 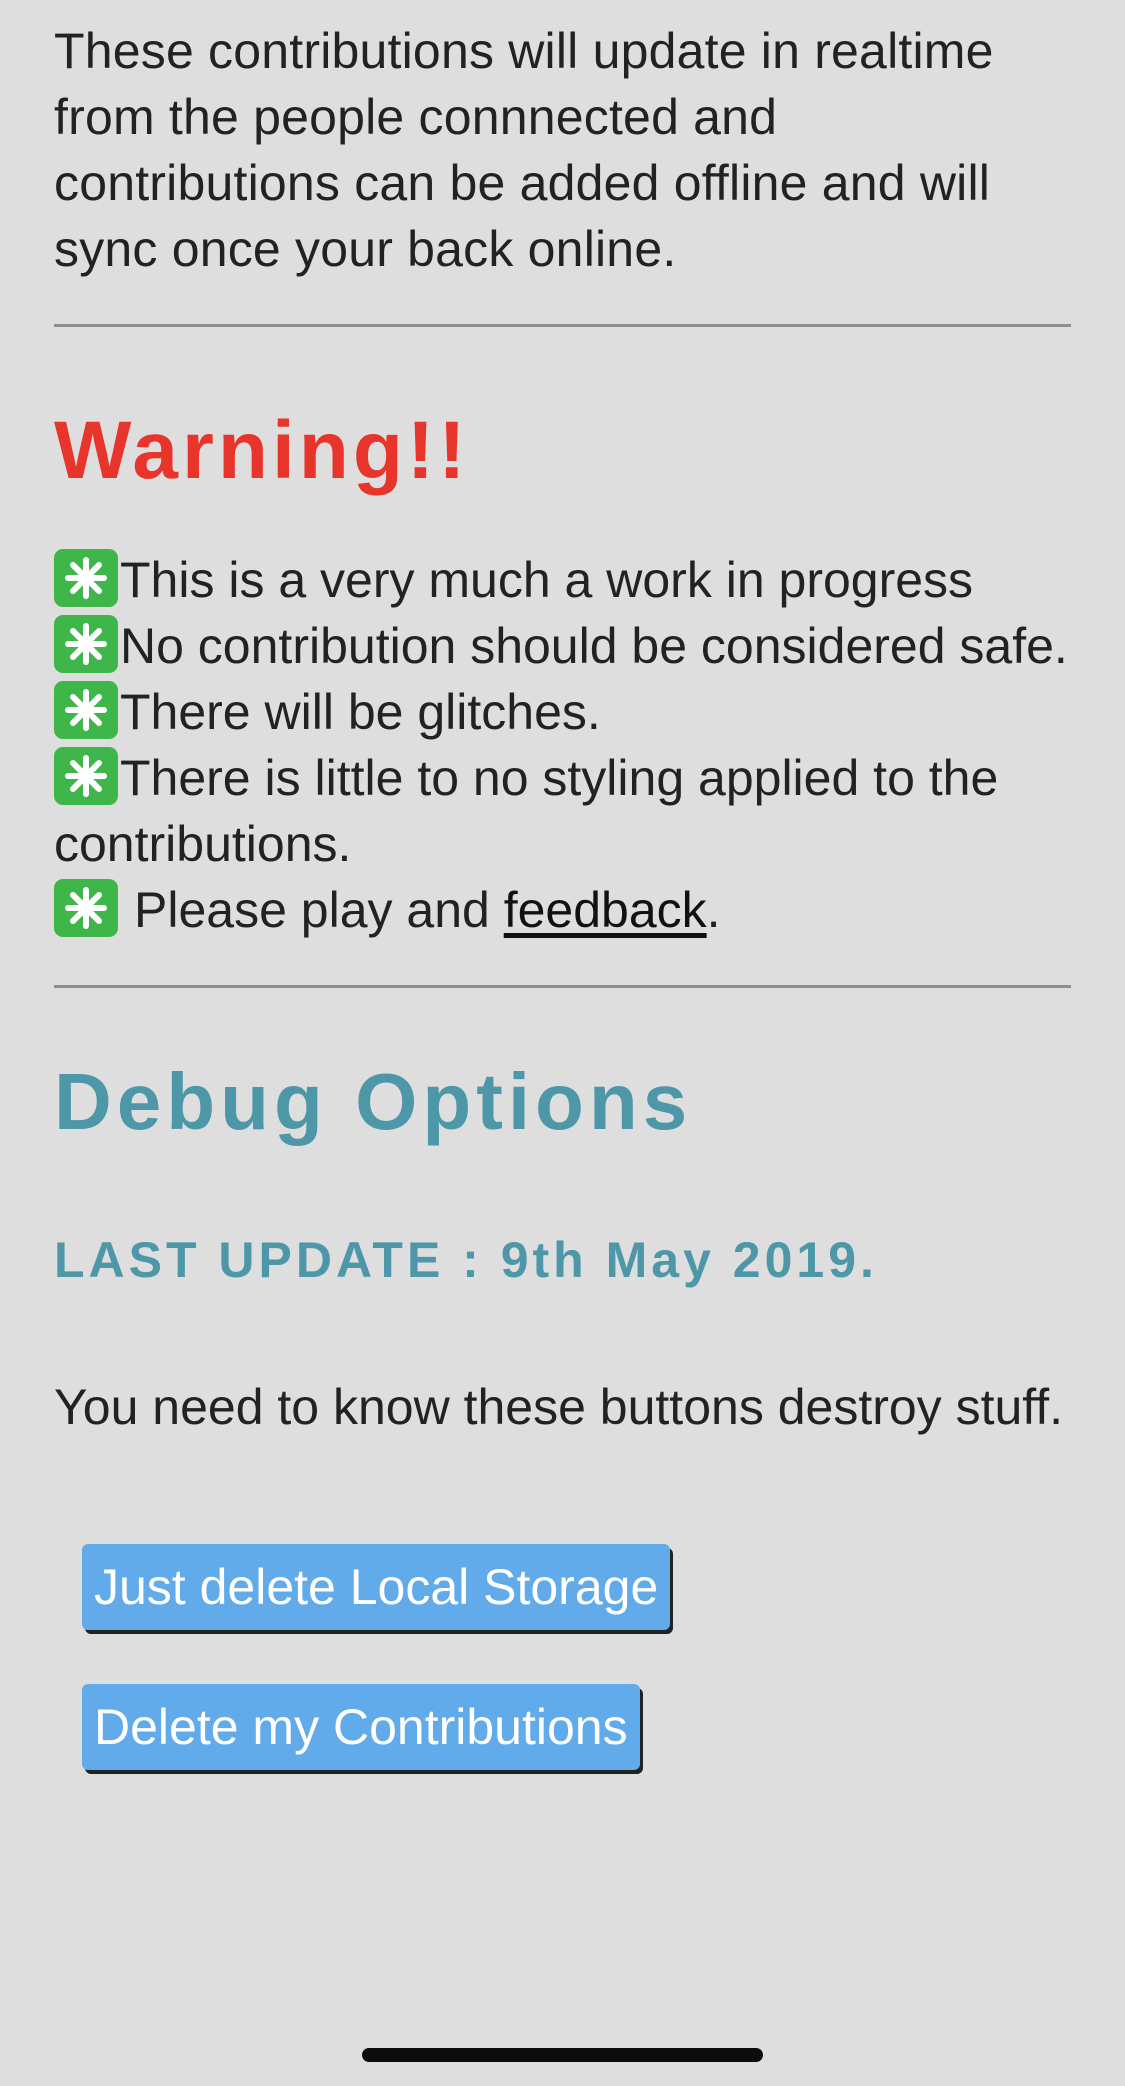 I want to click on button-row-contributions: Delete my Contributions, so click(x=562, y=1700).